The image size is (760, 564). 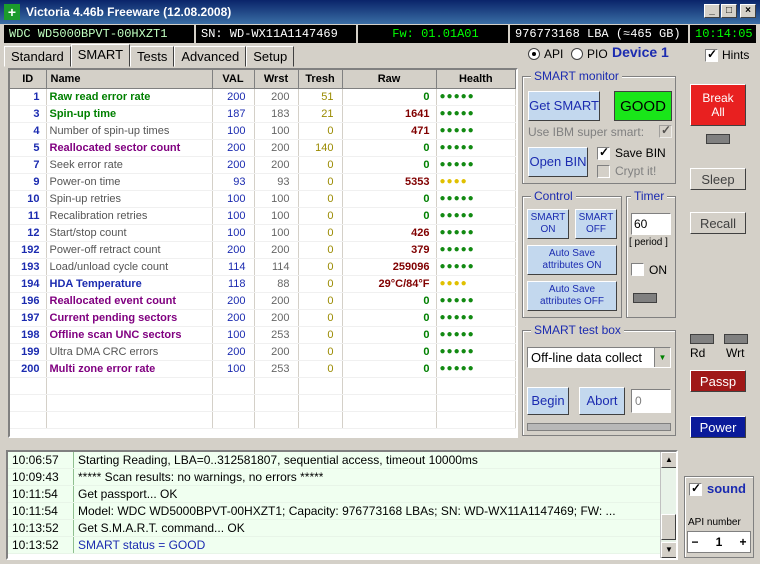 What do you see at coordinates (548, 224) in the screenshot?
I see `smart-on-button: SMART ON` at bounding box center [548, 224].